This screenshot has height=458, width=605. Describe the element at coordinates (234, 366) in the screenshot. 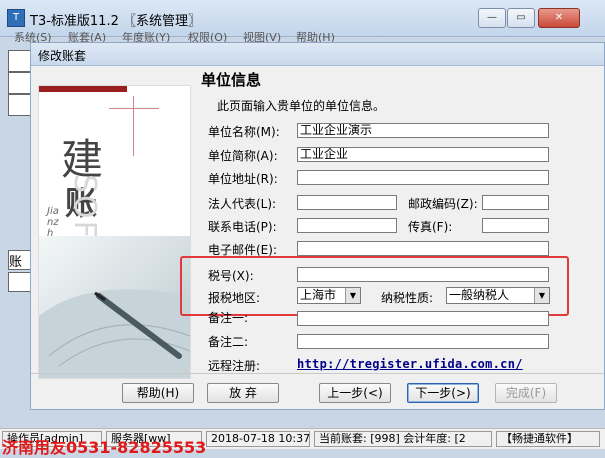

I see `remote-reg-label: 远程注册:` at that location.